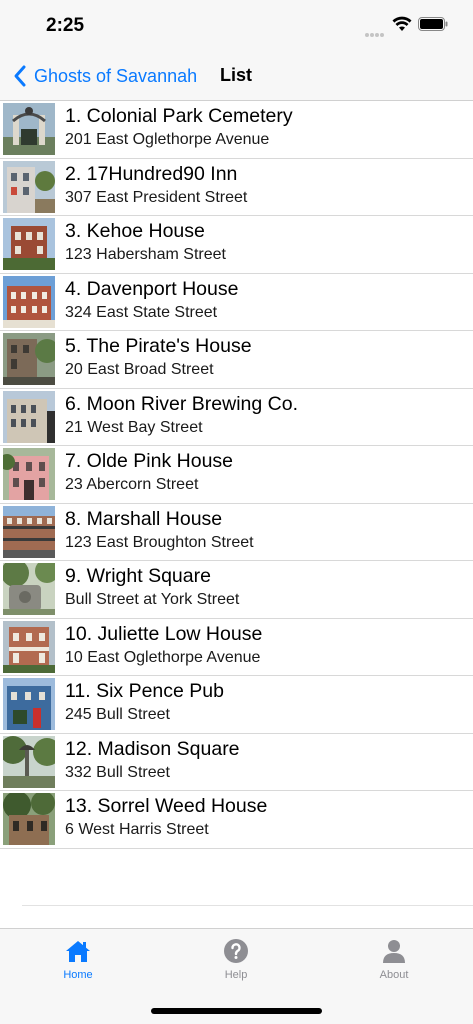  I want to click on question-icon, so click(236, 951).